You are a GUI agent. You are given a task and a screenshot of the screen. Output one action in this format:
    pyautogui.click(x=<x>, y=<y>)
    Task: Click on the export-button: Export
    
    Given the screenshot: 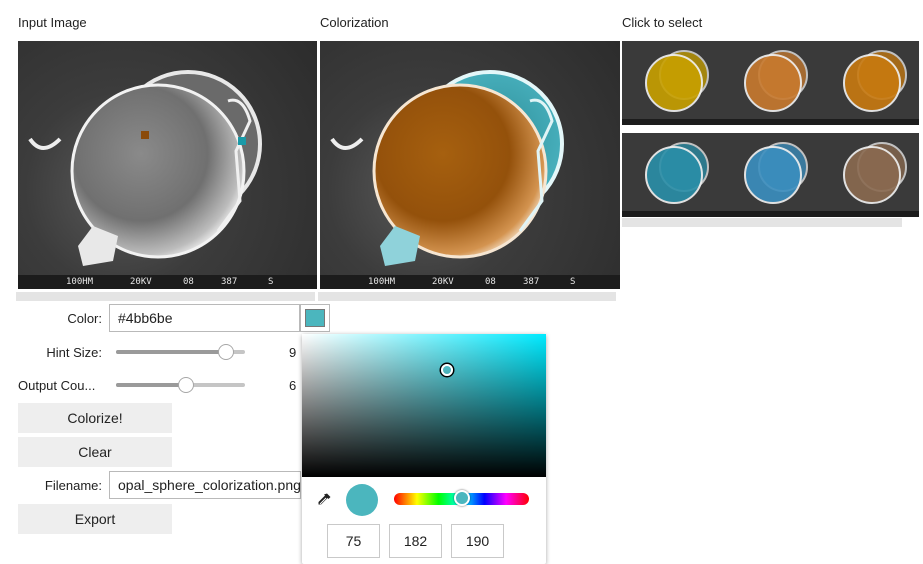 What is the action you would take?
    pyautogui.click(x=95, y=519)
    